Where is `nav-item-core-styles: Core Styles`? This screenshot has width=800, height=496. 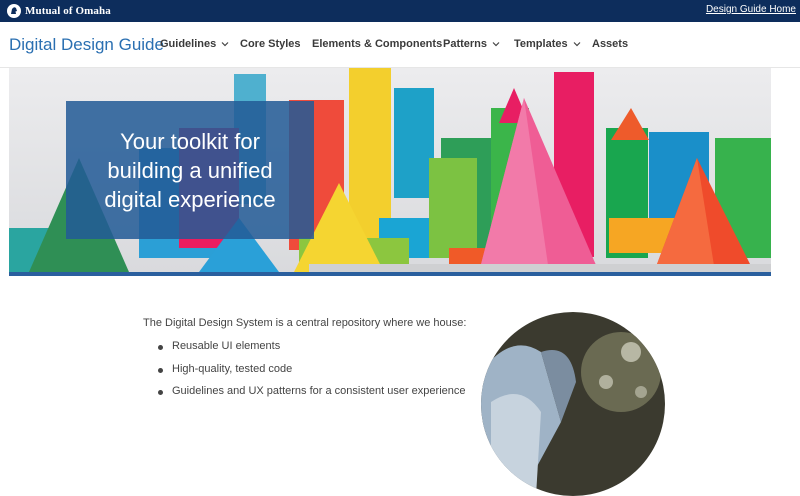 nav-item-core-styles: Core Styles is located at coordinates (270, 44).